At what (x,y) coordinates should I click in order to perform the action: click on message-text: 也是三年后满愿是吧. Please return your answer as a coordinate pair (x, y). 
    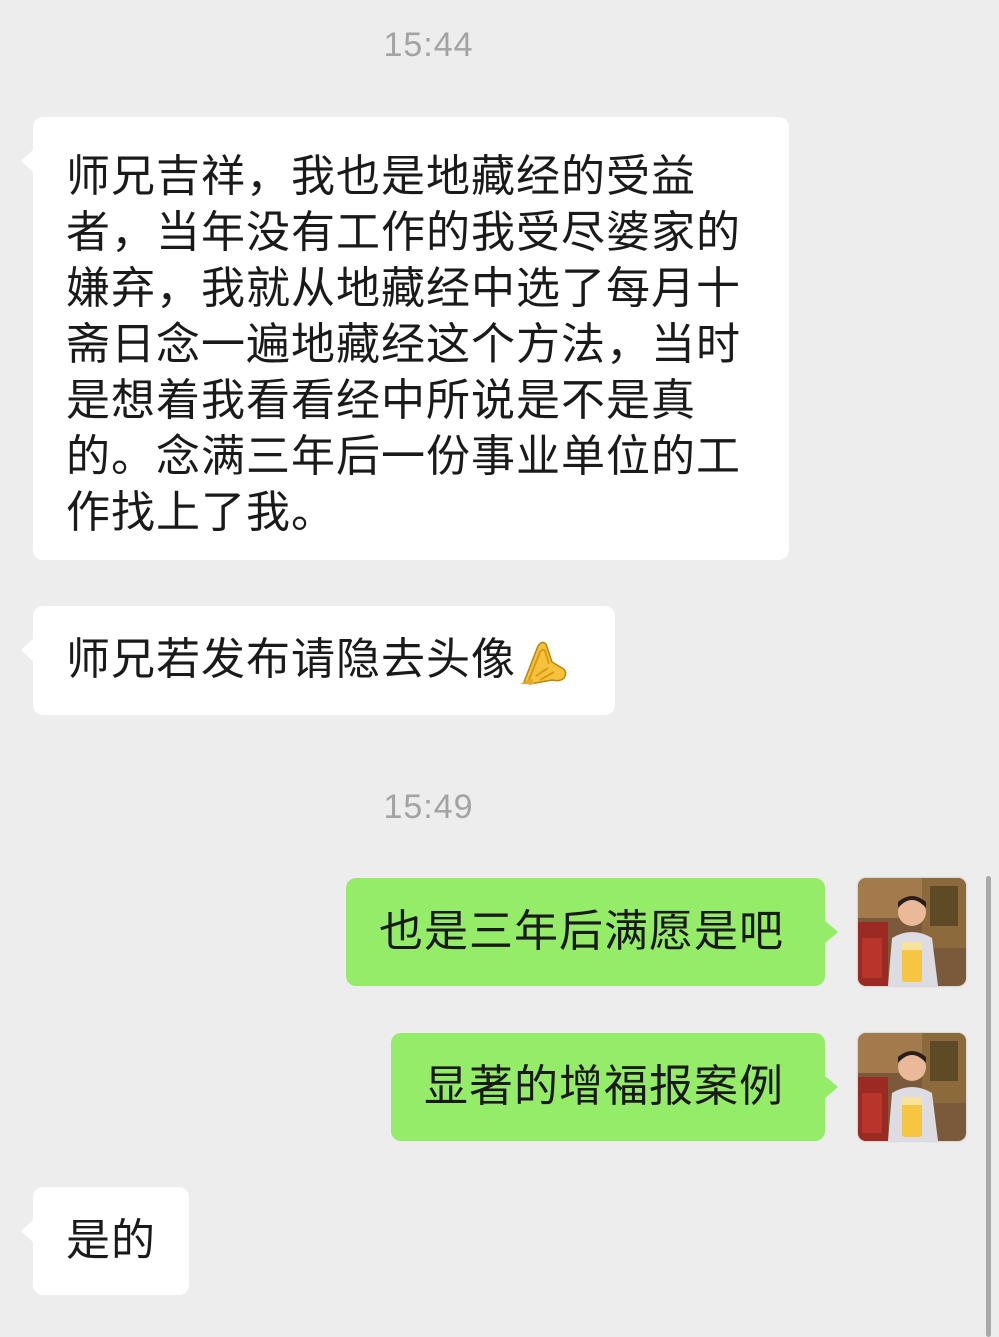
    Looking at the image, I should click on (581, 931).